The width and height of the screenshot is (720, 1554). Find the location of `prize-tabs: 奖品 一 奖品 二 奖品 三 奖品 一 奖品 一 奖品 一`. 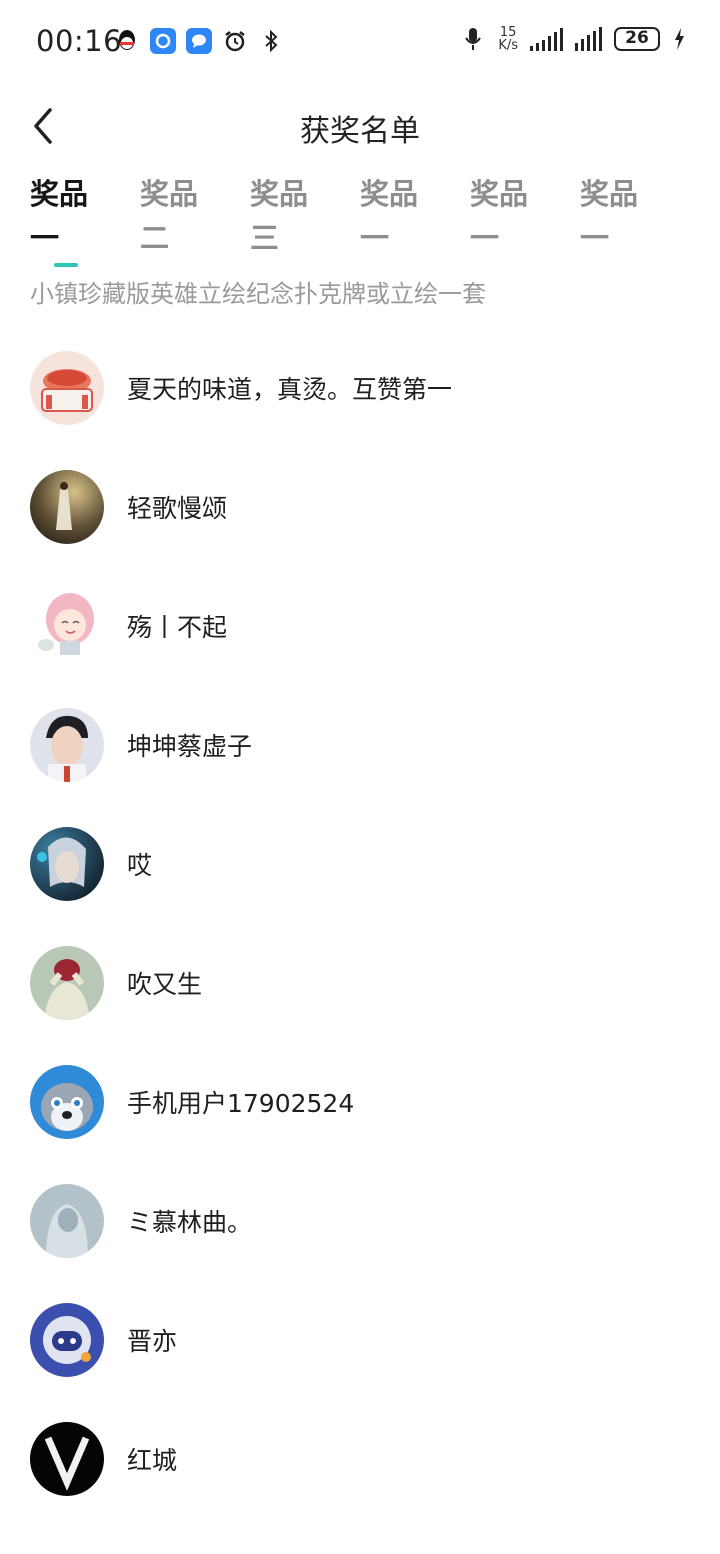

prize-tabs: 奖品 一 奖品 二 奖品 三 奖品 一 奖品 一 奖品 一 is located at coordinates (370, 222).